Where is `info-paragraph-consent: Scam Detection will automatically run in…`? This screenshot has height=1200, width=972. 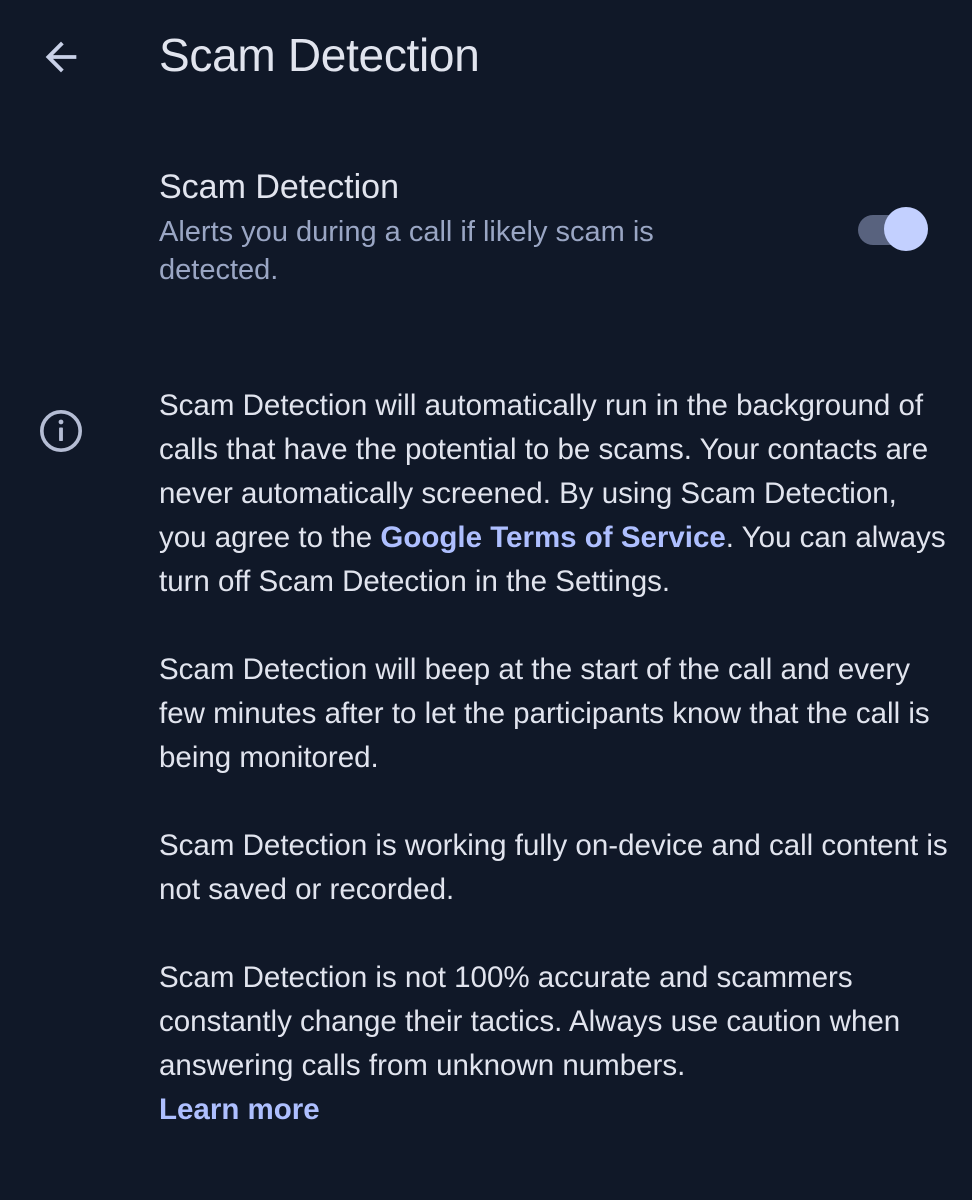 info-paragraph-consent: Scam Detection will automatically run in… is located at coordinates (554, 494).